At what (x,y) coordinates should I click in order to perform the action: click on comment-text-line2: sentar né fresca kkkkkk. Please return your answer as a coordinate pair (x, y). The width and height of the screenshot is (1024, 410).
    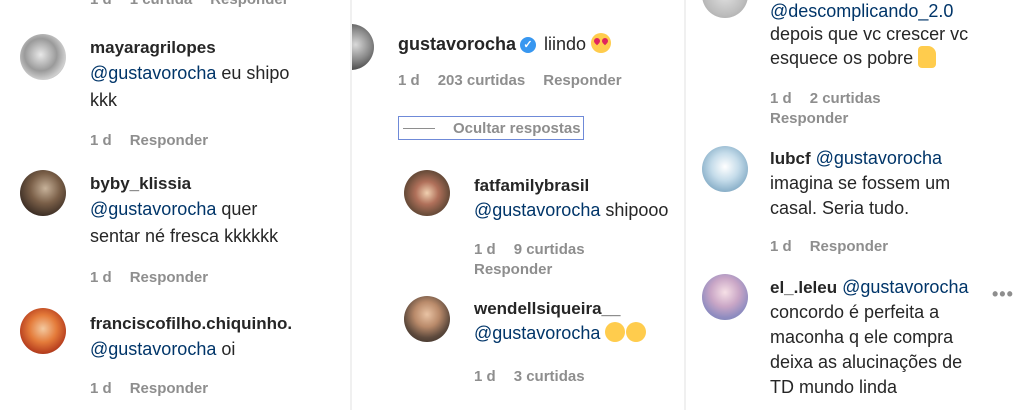
    Looking at the image, I should click on (184, 236).